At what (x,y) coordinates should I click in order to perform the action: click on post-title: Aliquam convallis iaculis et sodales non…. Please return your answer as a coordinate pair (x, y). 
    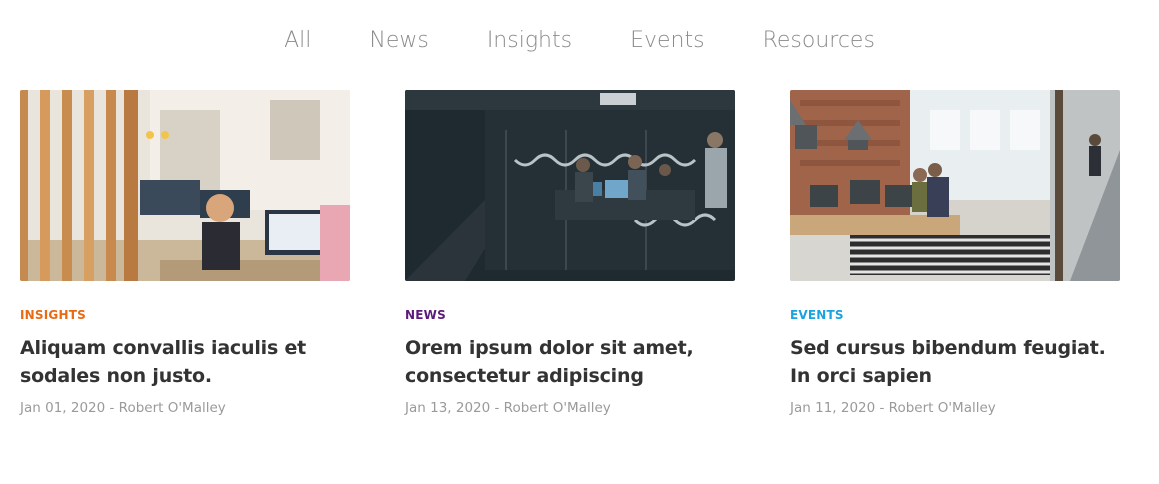
    Looking at the image, I should click on (185, 362).